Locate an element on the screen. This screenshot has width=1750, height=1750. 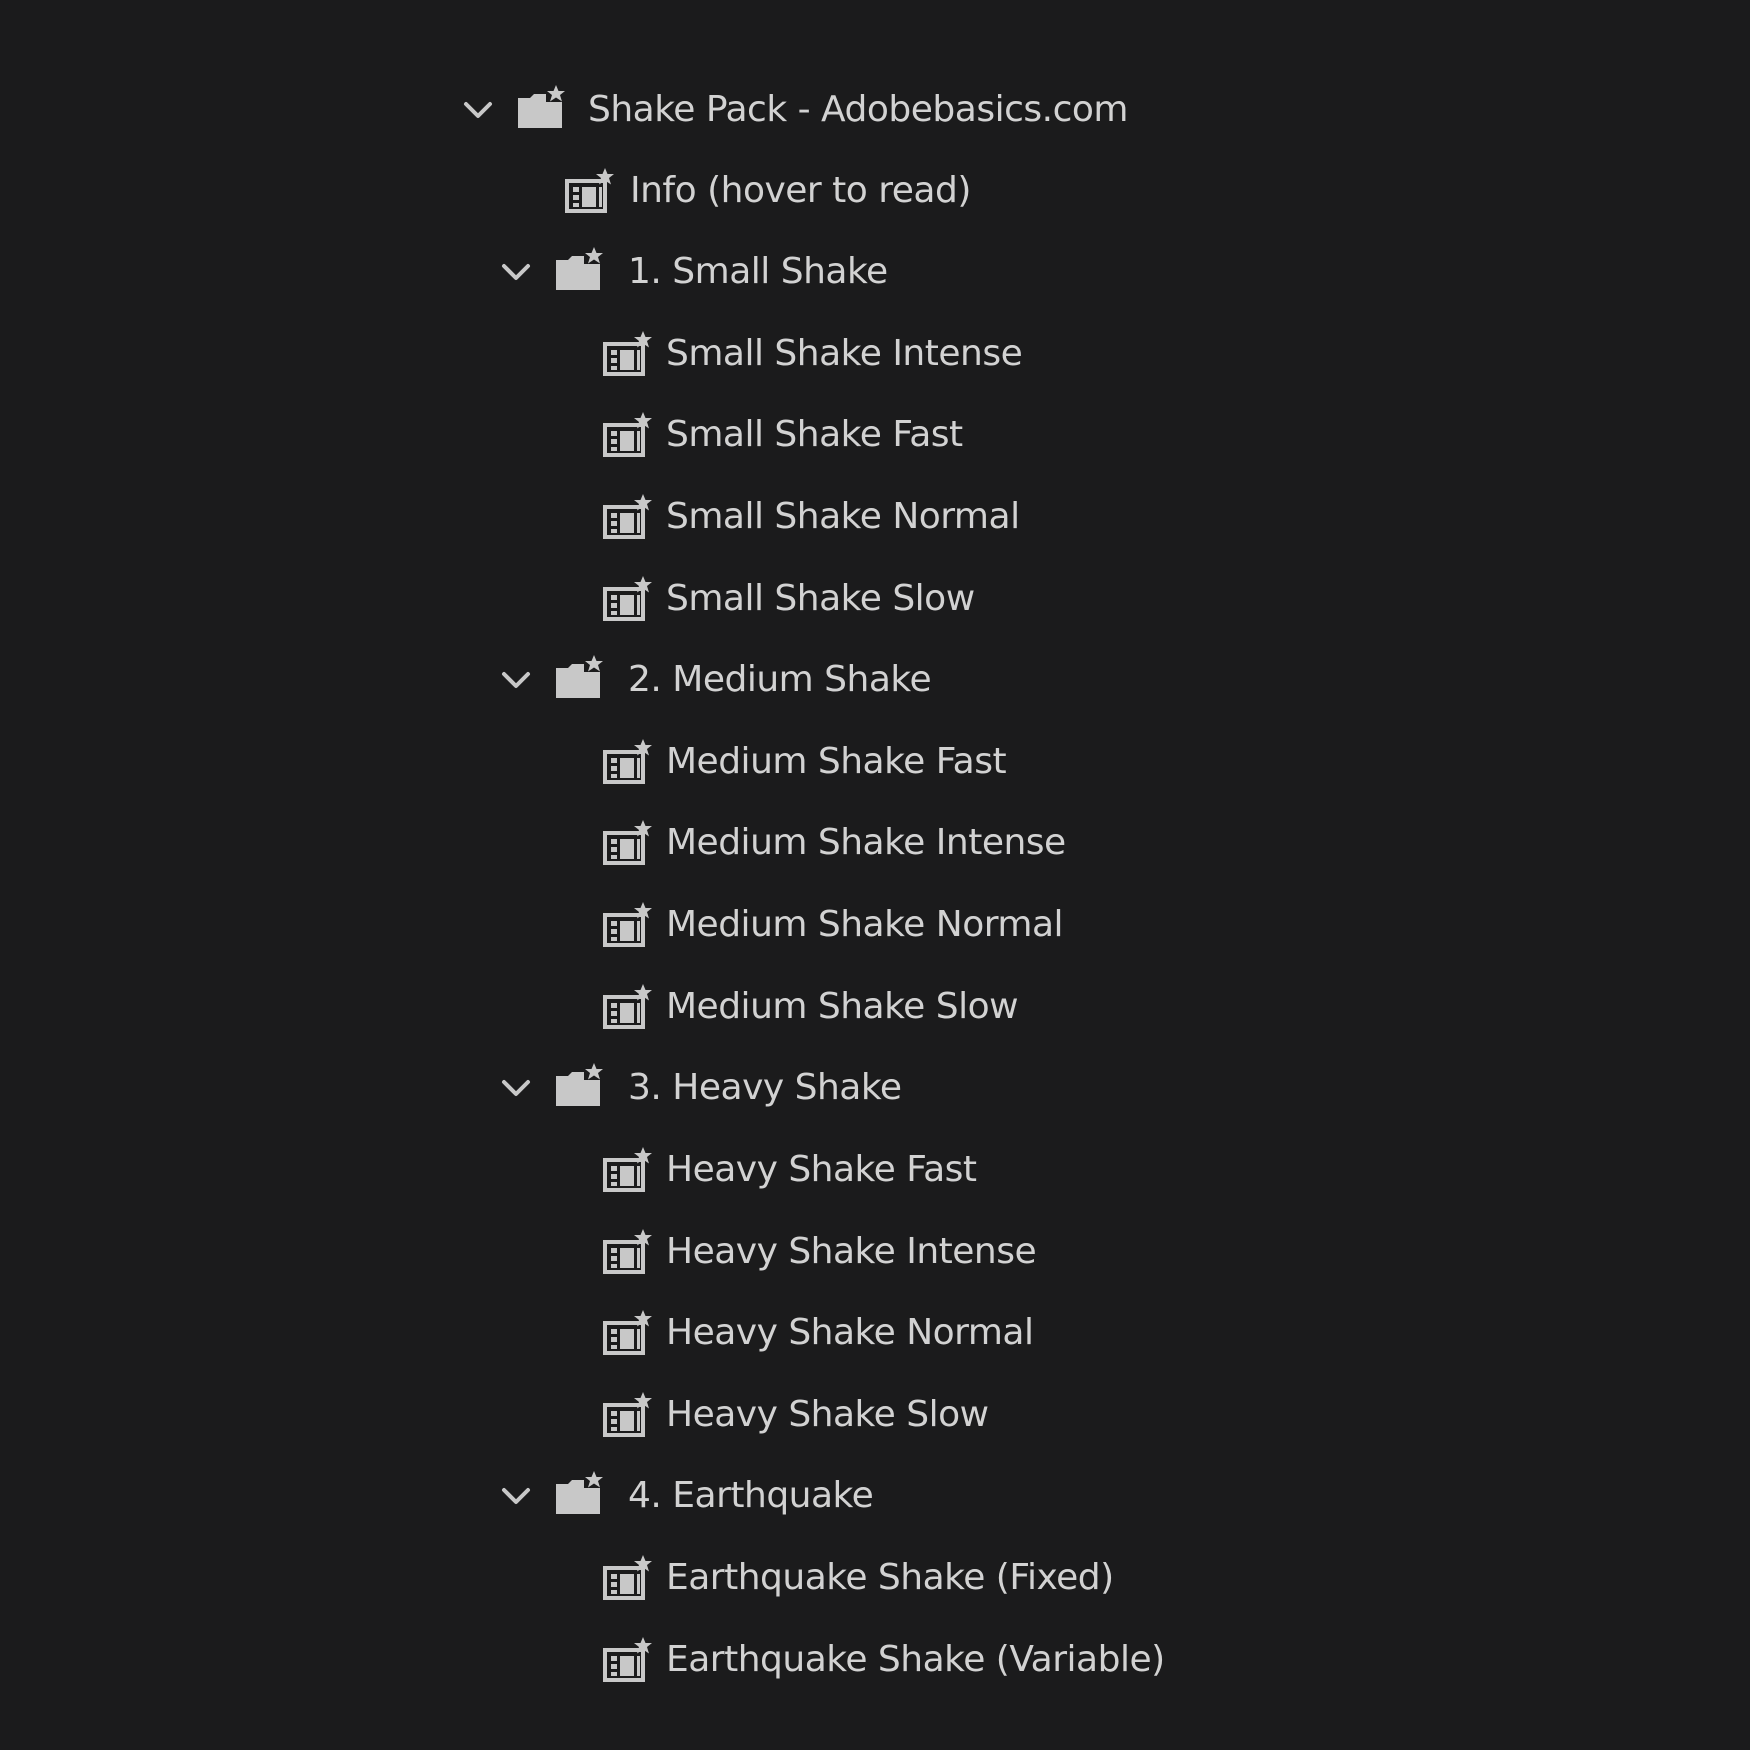
preset-label: Heavy Shake Fast is located at coordinates (821, 1169).